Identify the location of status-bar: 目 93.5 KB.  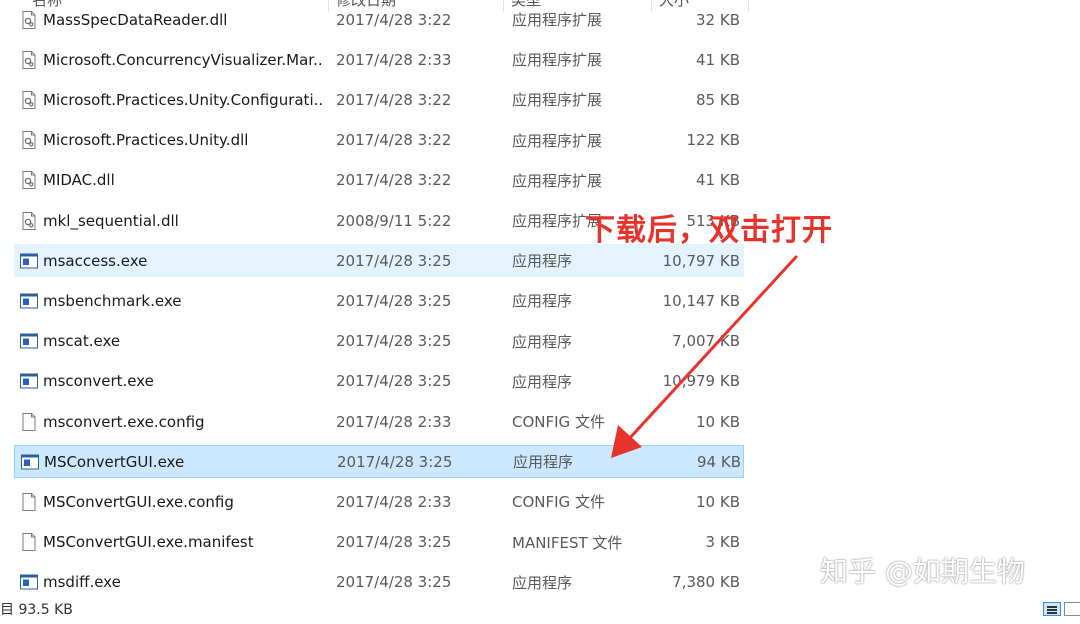
(540, 609).